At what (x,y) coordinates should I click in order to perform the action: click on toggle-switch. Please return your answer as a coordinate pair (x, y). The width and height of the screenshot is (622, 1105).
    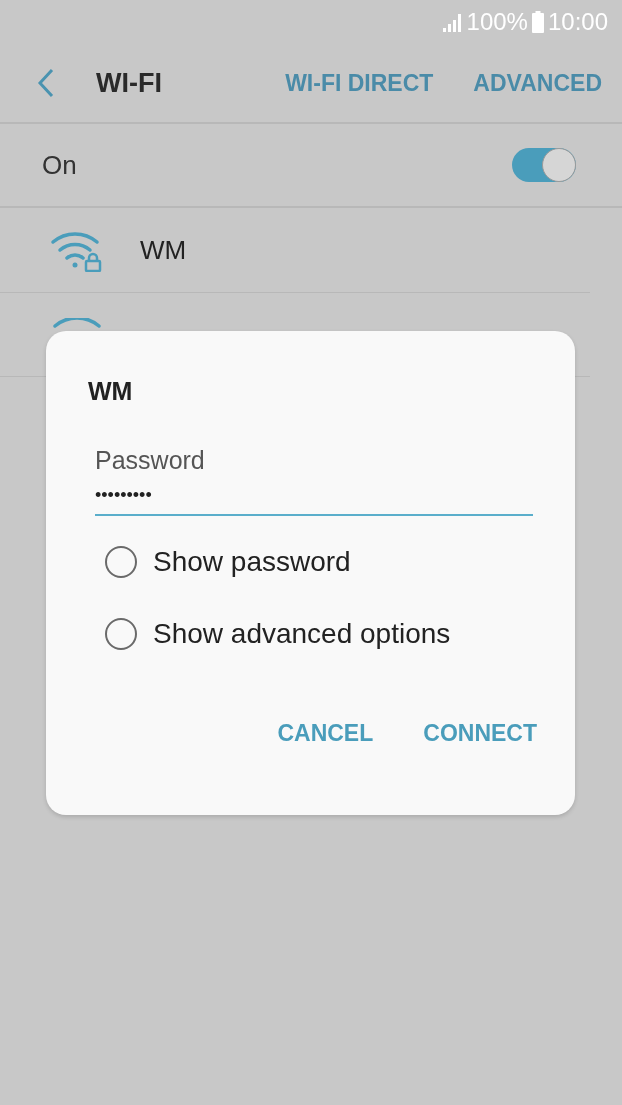
    Looking at the image, I should click on (544, 165).